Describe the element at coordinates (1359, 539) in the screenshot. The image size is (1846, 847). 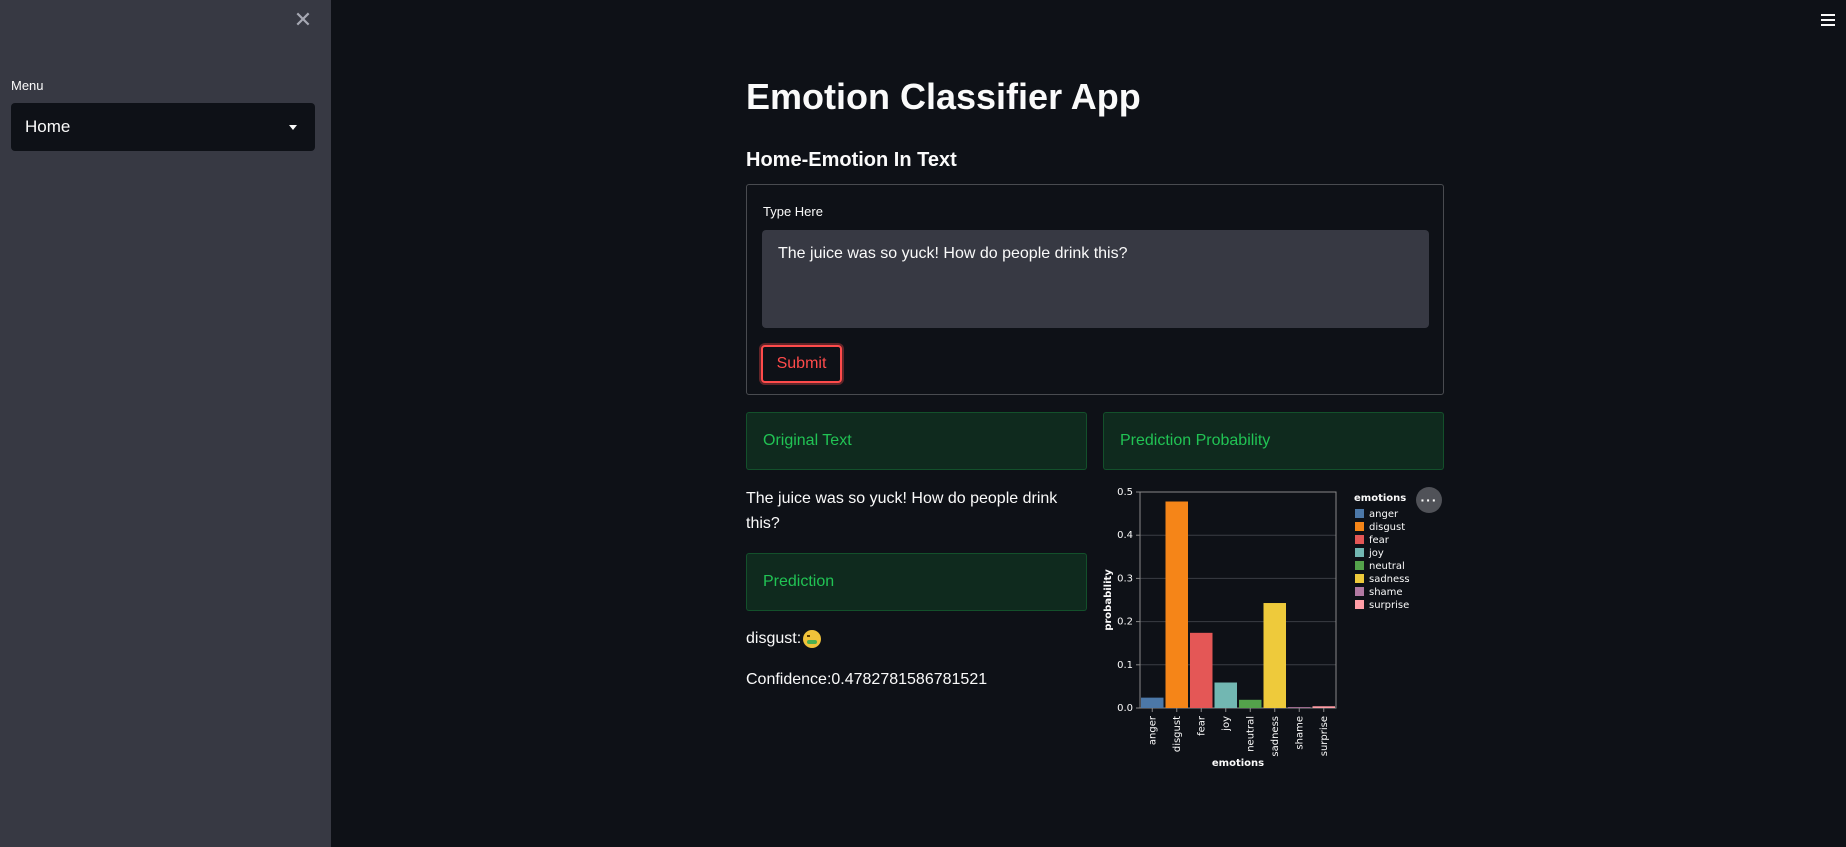
I see `legend-swatch-fear` at that location.